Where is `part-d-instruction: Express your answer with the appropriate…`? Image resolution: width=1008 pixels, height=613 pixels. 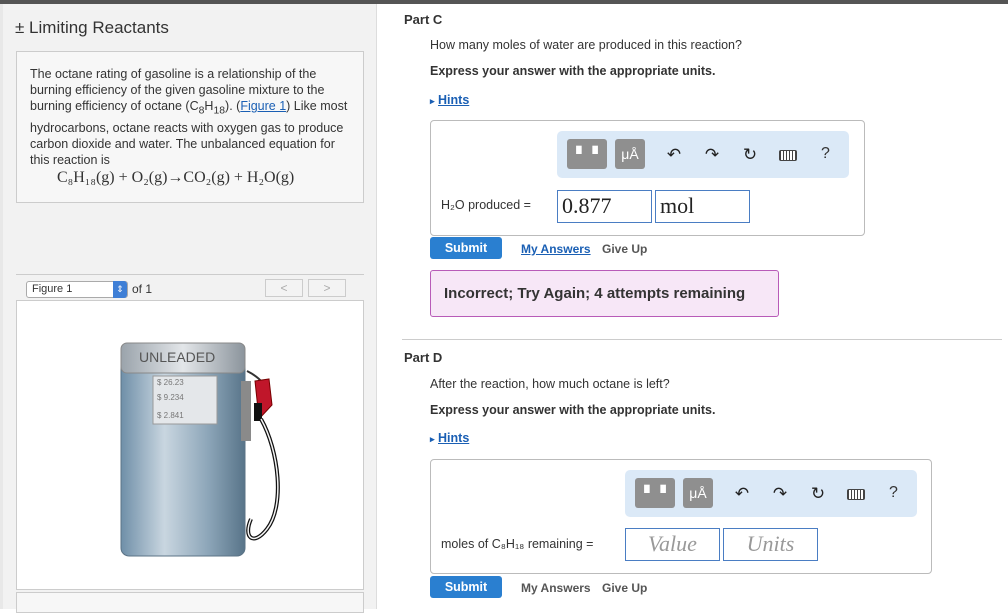
part-d-instruction: Express your answer with the appropriate… is located at coordinates (573, 410).